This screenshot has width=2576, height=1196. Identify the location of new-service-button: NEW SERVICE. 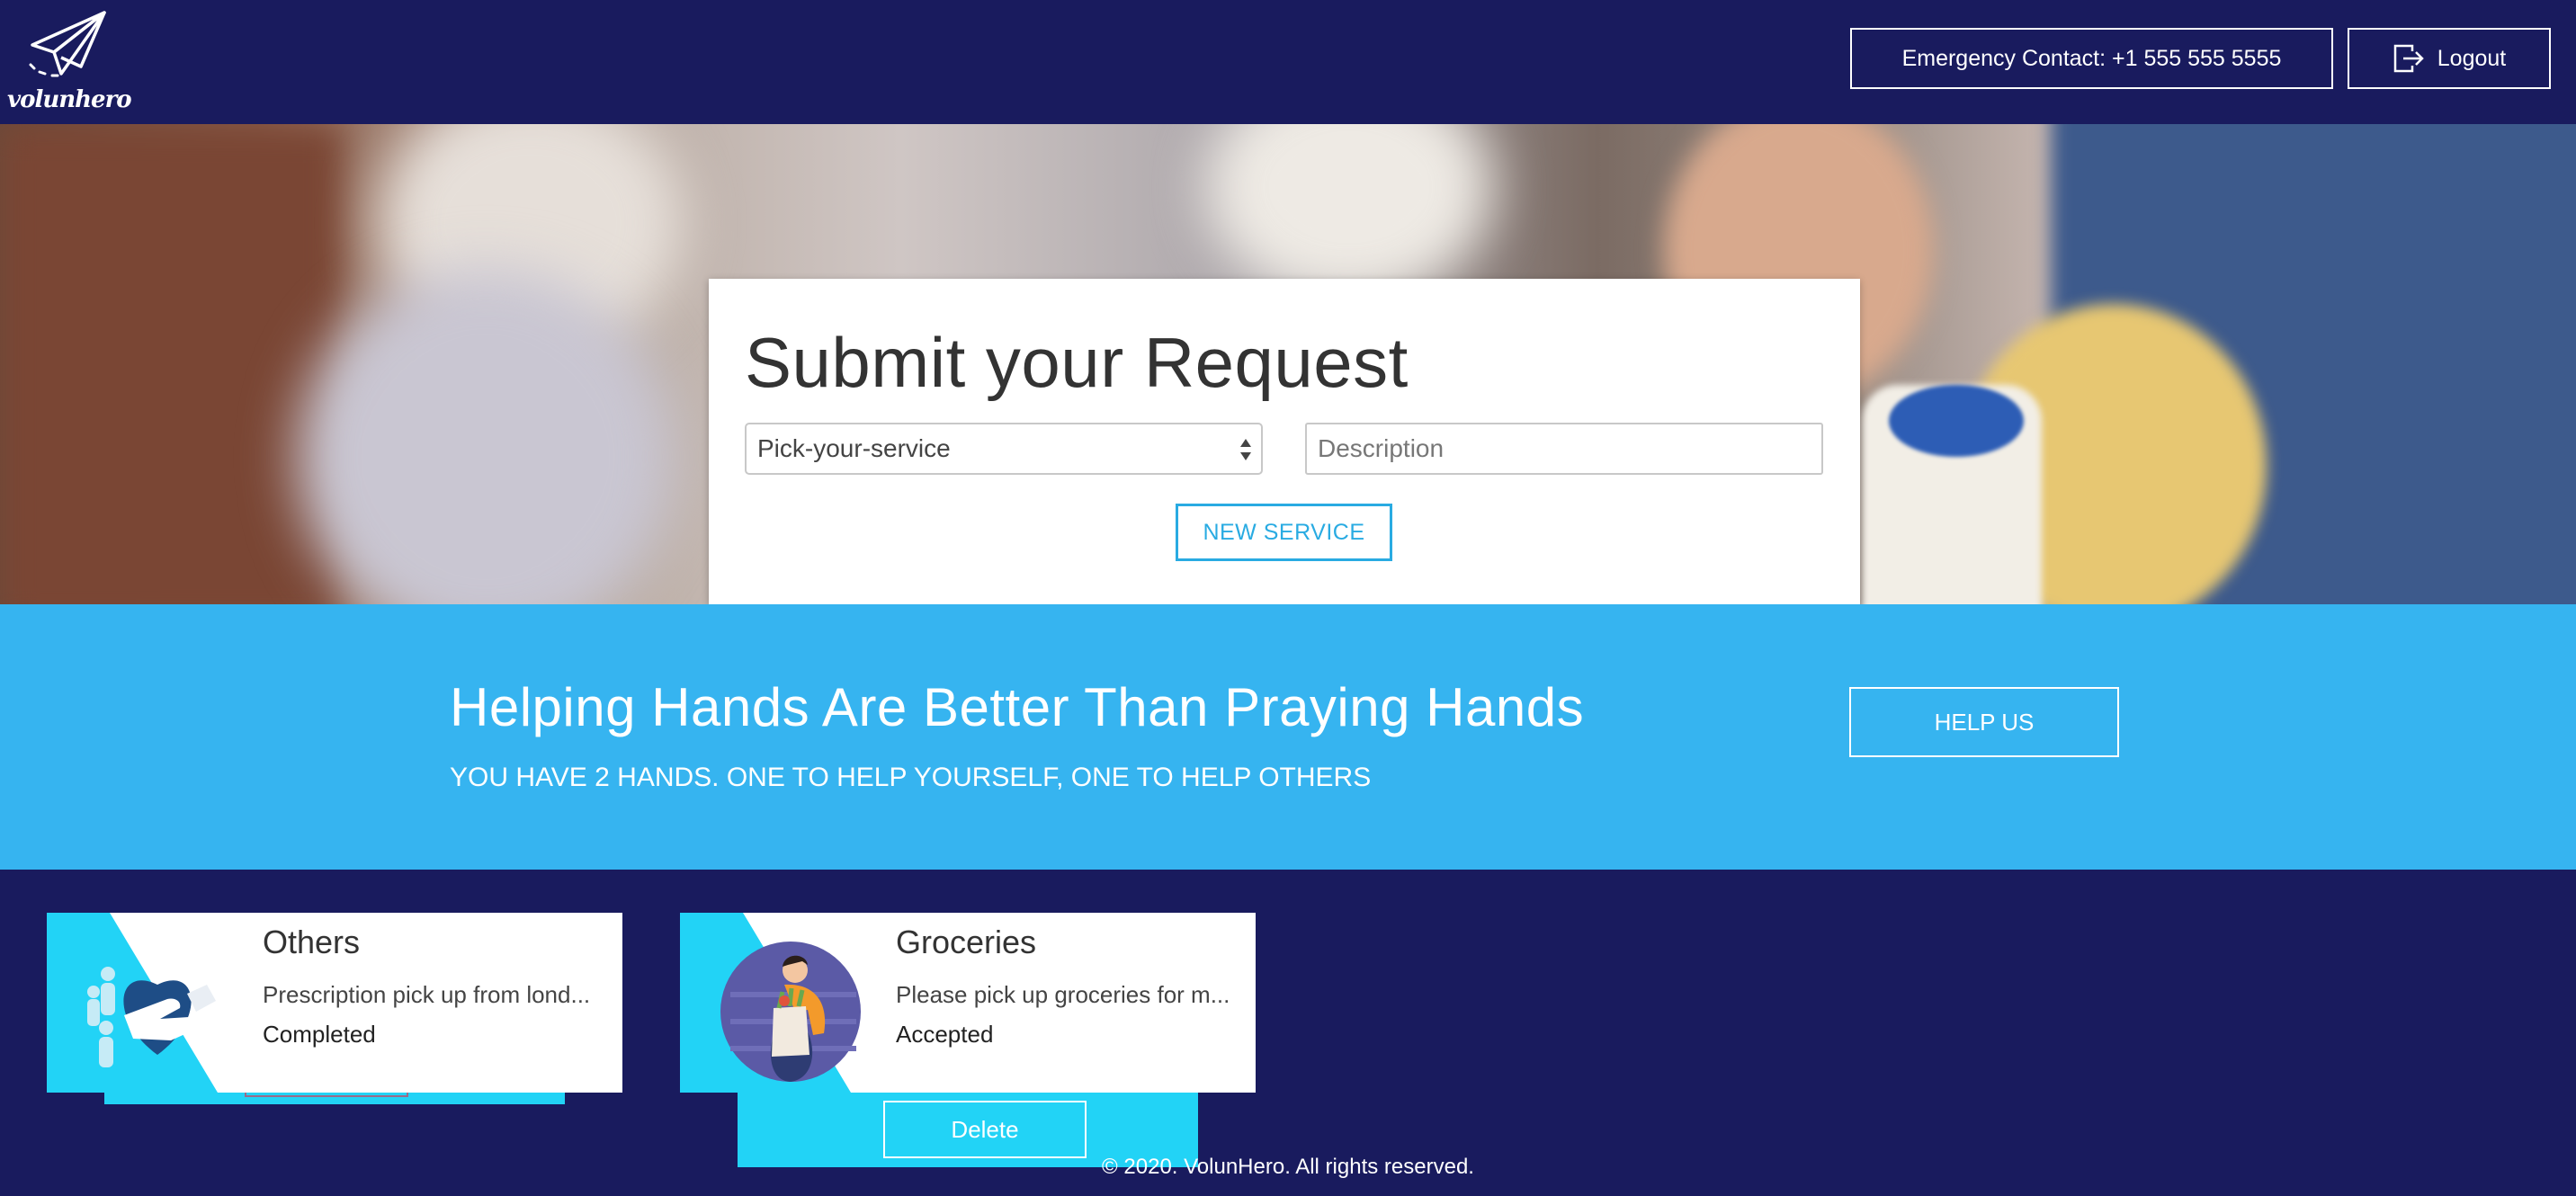
(1284, 532).